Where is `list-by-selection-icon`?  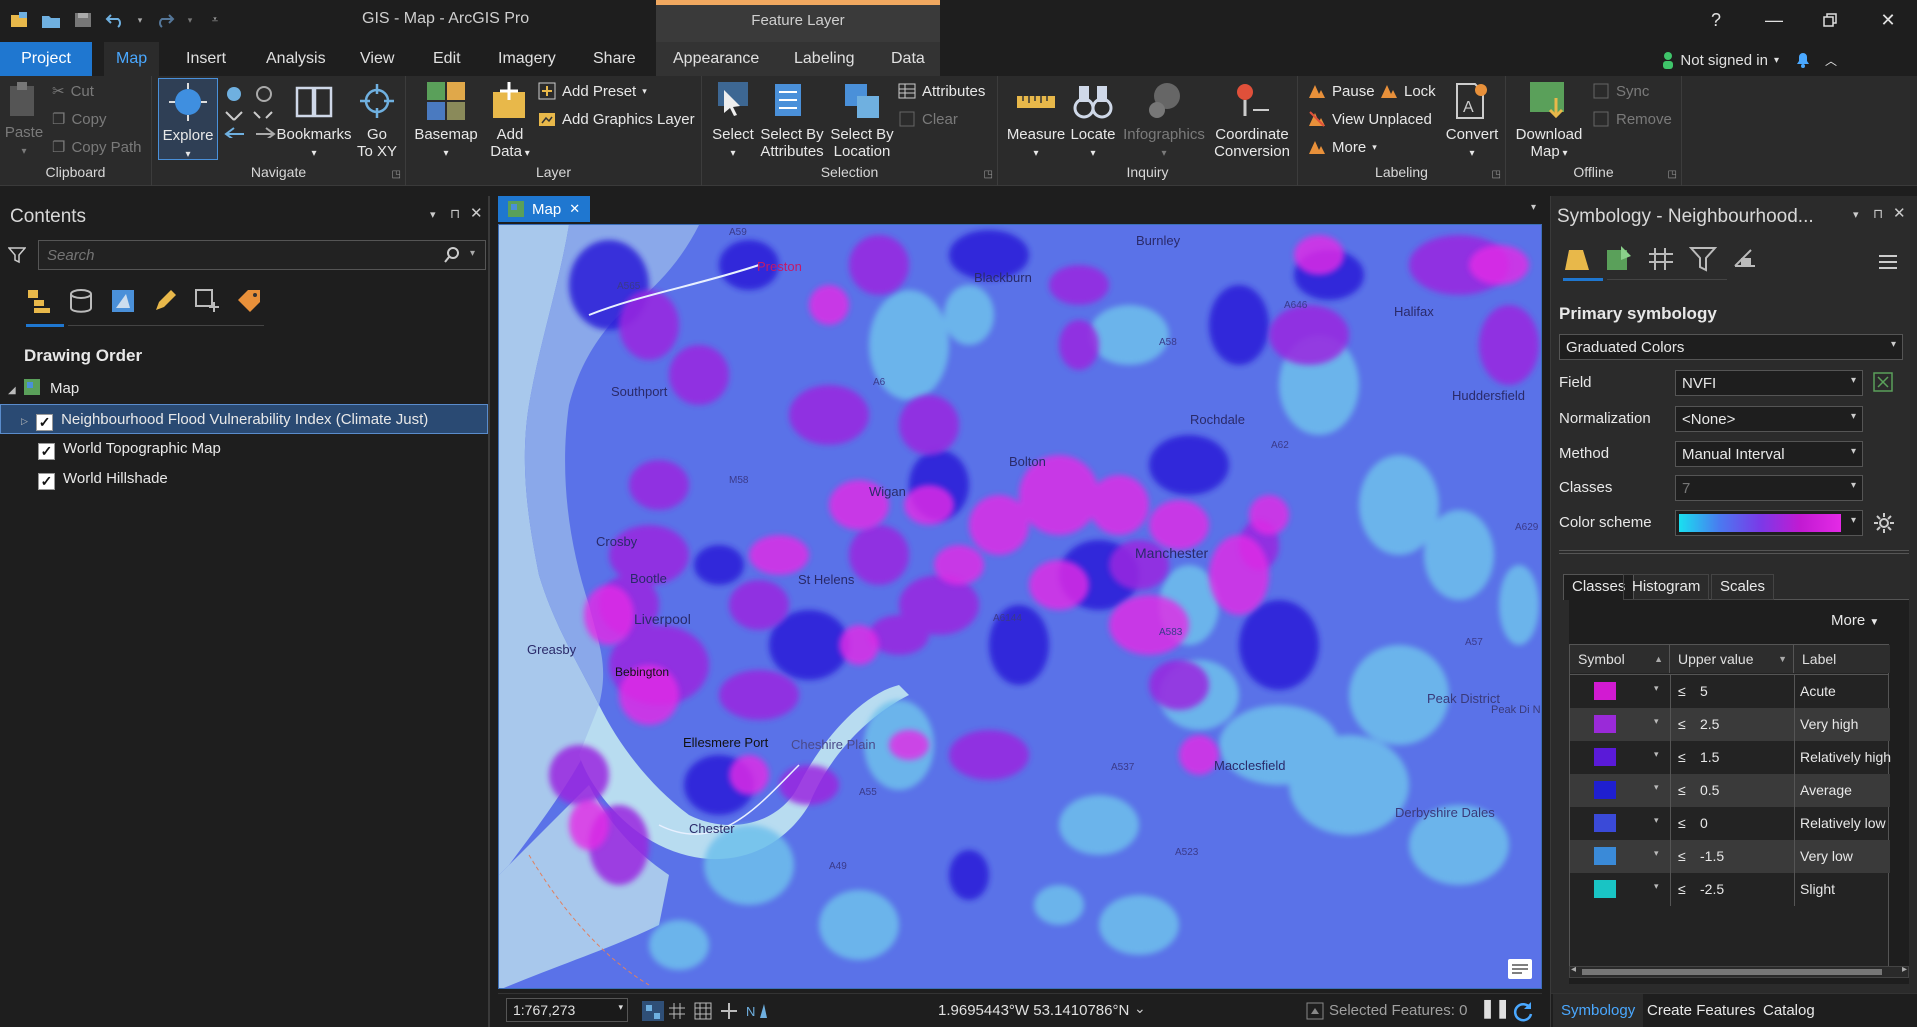
list-by-selection-icon is located at coordinates (123, 301).